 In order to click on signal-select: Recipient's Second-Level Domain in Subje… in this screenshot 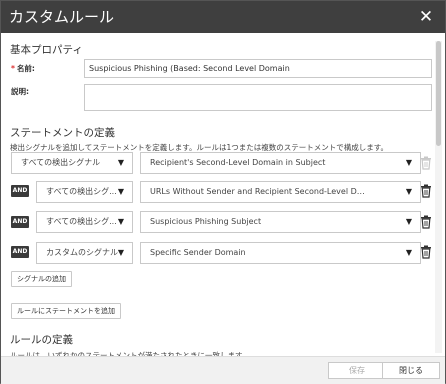, I will do `click(280, 163)`.